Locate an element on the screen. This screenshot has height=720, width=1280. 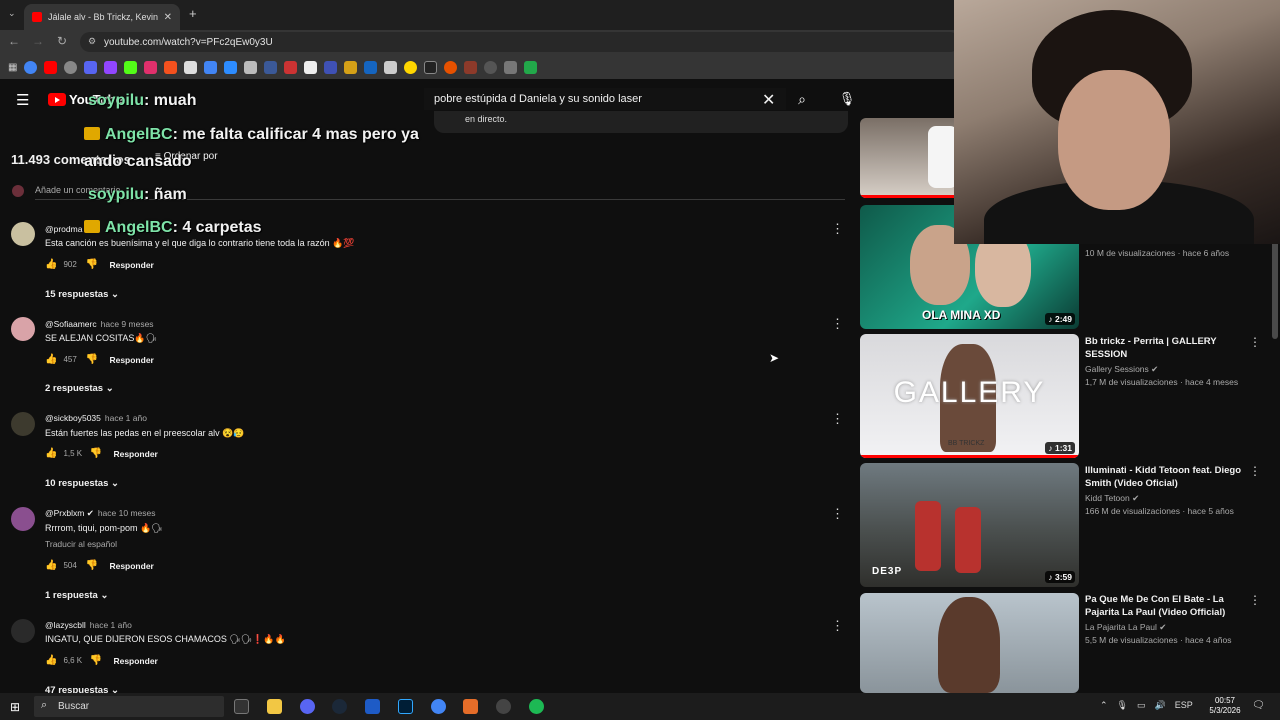
chrome-icon is located at coordinates (438, 706).